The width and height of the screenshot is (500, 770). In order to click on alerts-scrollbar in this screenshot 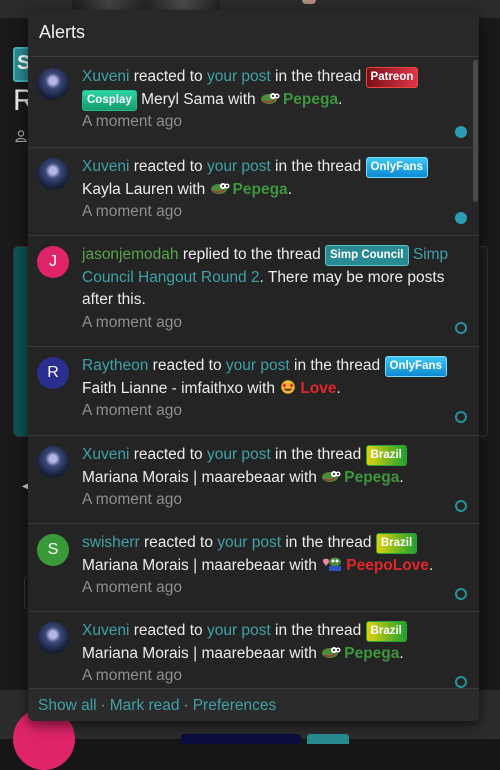, I will do `click(475, 131)`.